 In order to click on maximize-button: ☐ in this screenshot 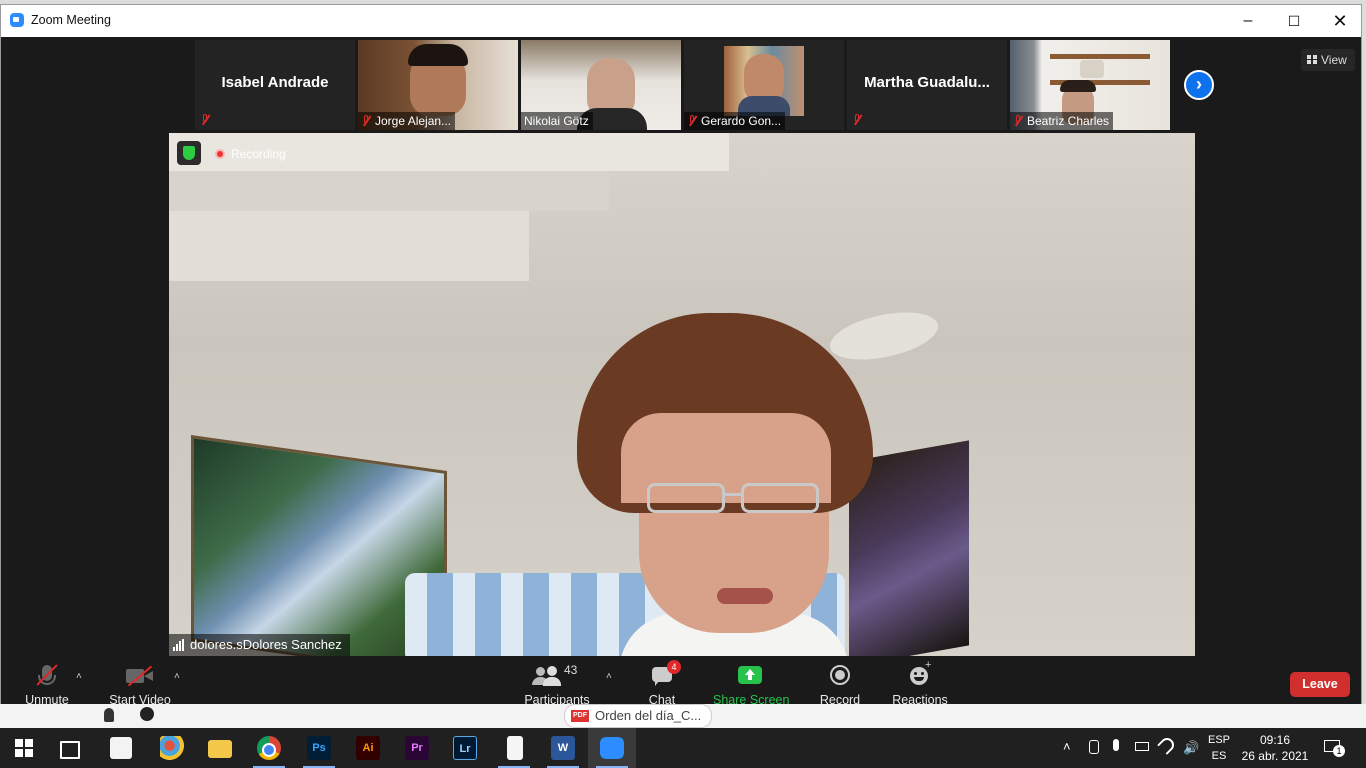, I will do `click(1294, 21)`.